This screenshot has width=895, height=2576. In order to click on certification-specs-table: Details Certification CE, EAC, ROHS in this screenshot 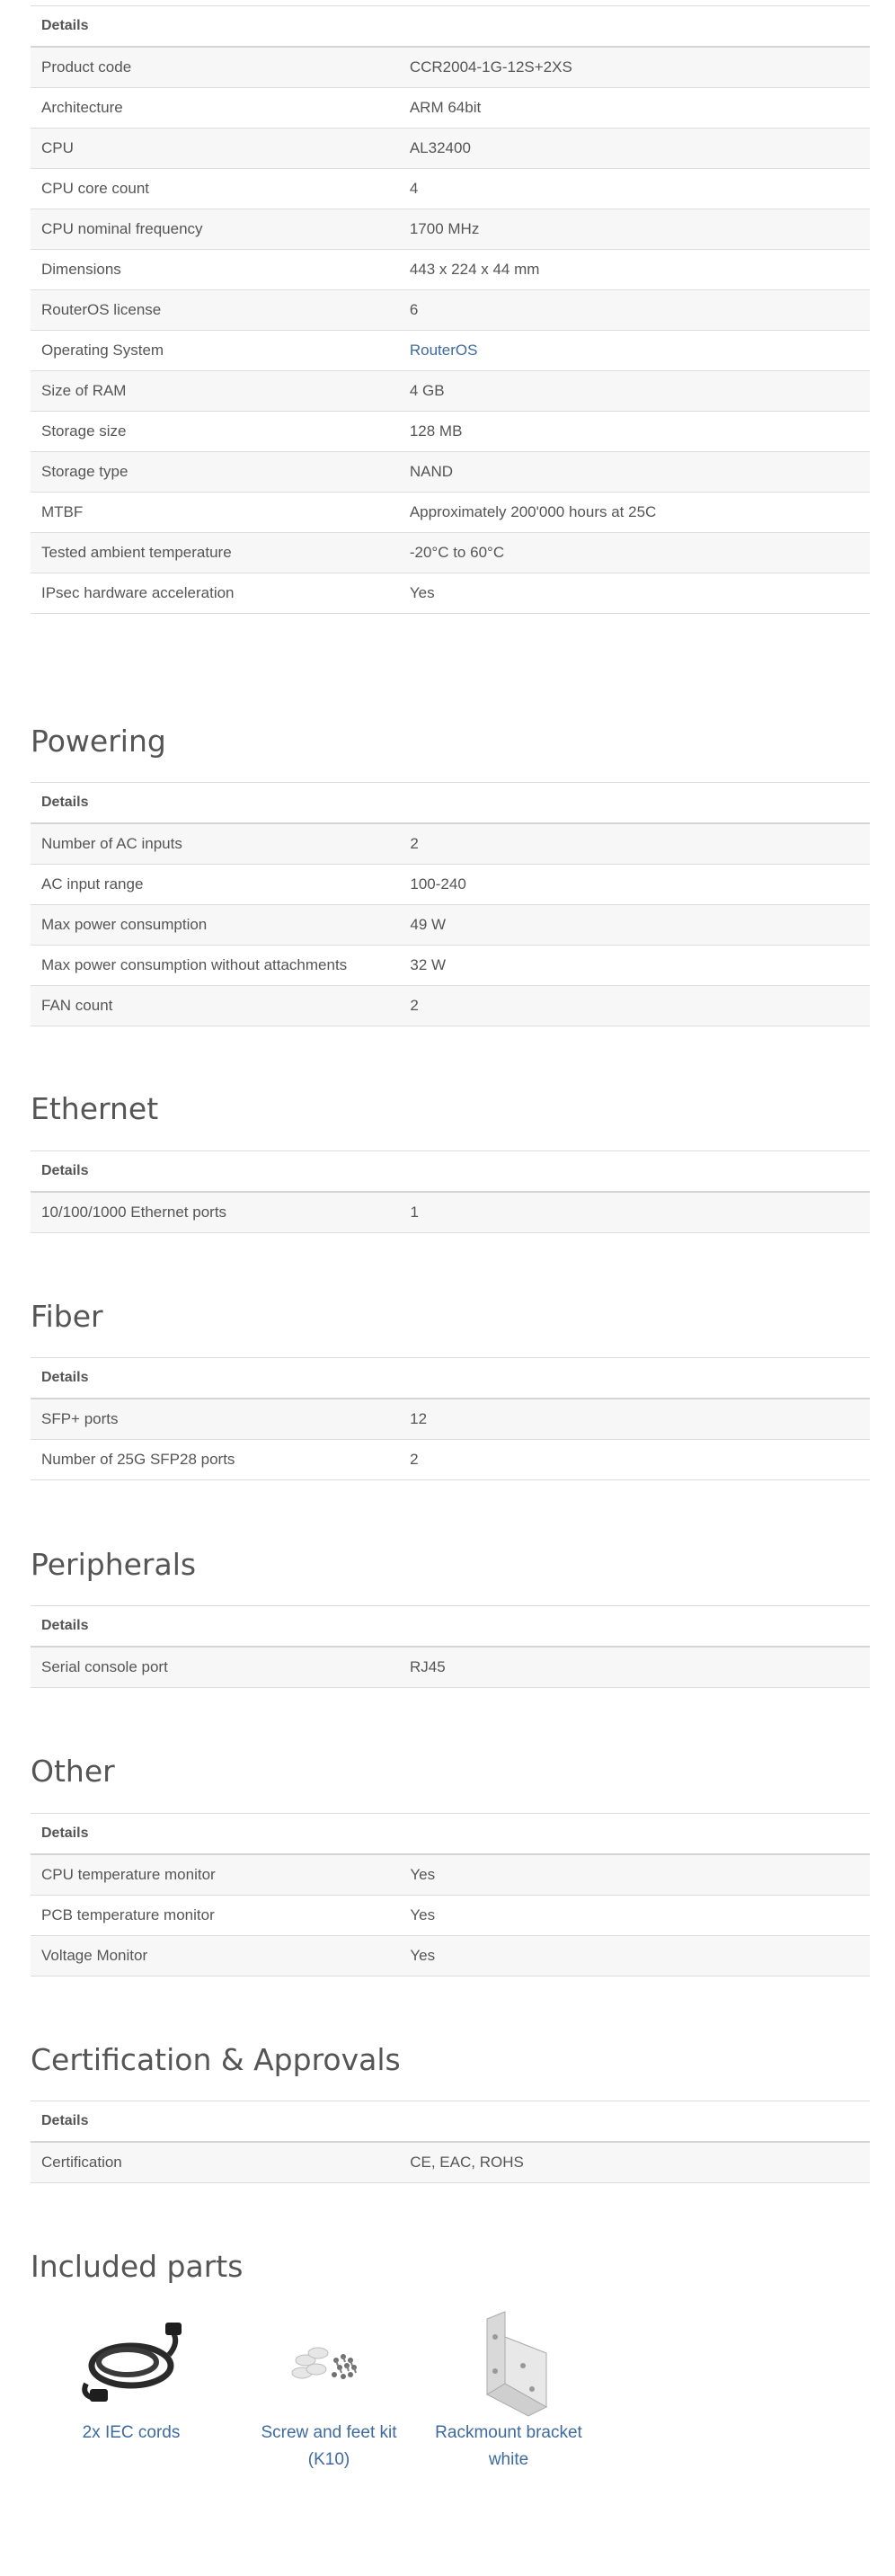, I will do `click(450, 2142)`.